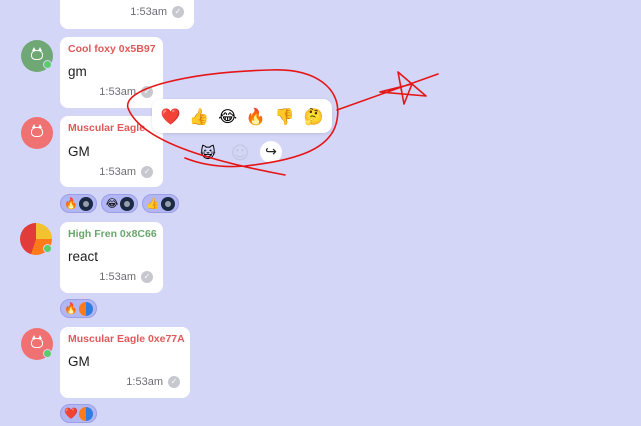  Describe the element at coordinates (285, 116) in the screenshot. I see `thumbs-down-reaction-option: 👎` at that location.